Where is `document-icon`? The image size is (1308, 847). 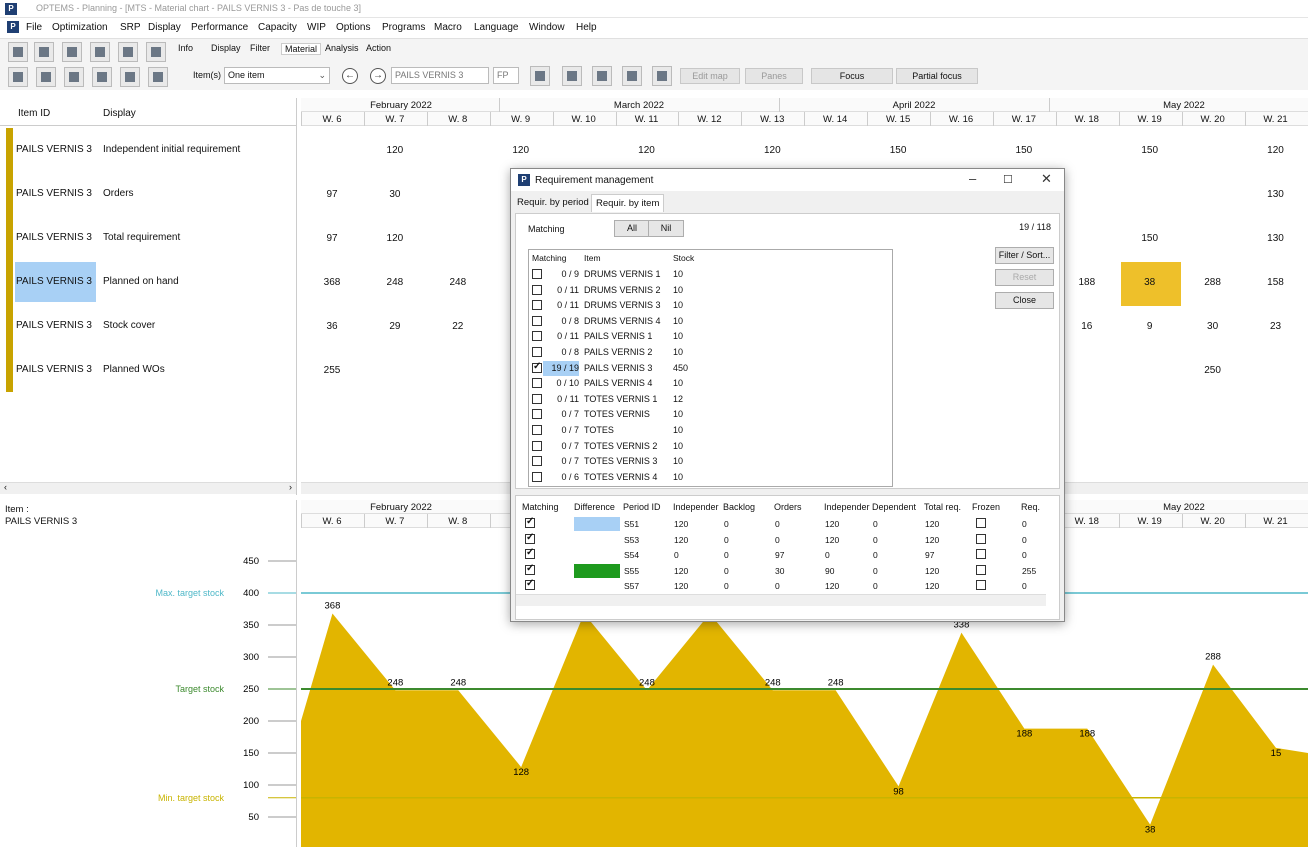
document-icon is located at coordinates (540, 76).